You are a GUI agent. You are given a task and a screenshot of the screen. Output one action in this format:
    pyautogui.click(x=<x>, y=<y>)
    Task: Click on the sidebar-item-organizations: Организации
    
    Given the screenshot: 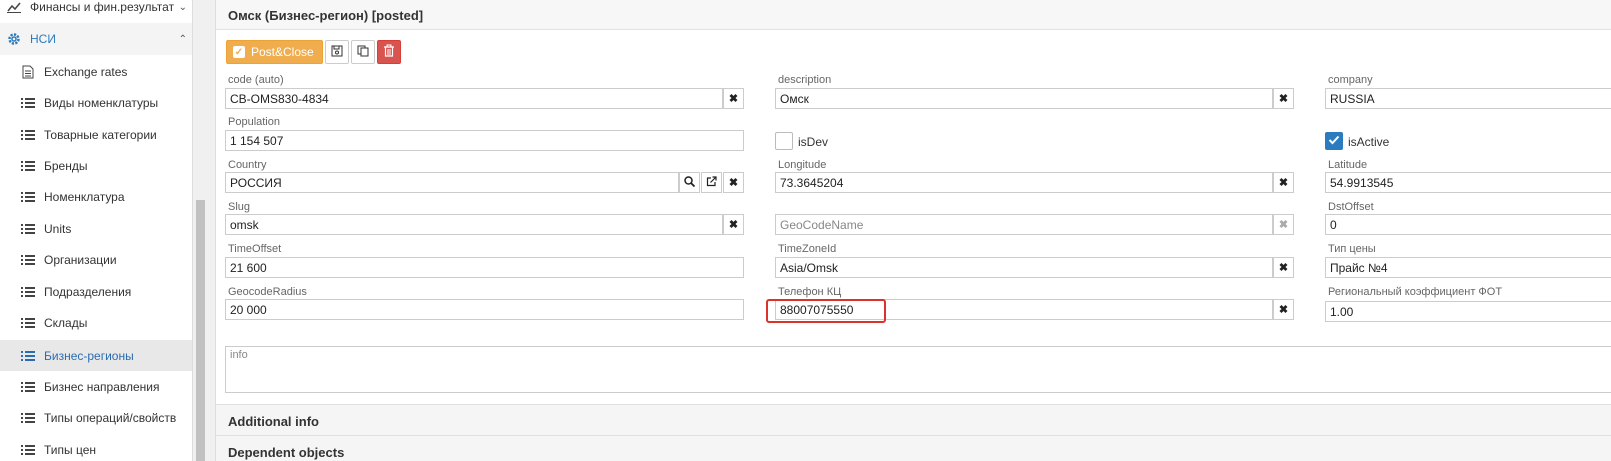 What is the action you would take?
    pyautogui.click(x=96, y=260)
    